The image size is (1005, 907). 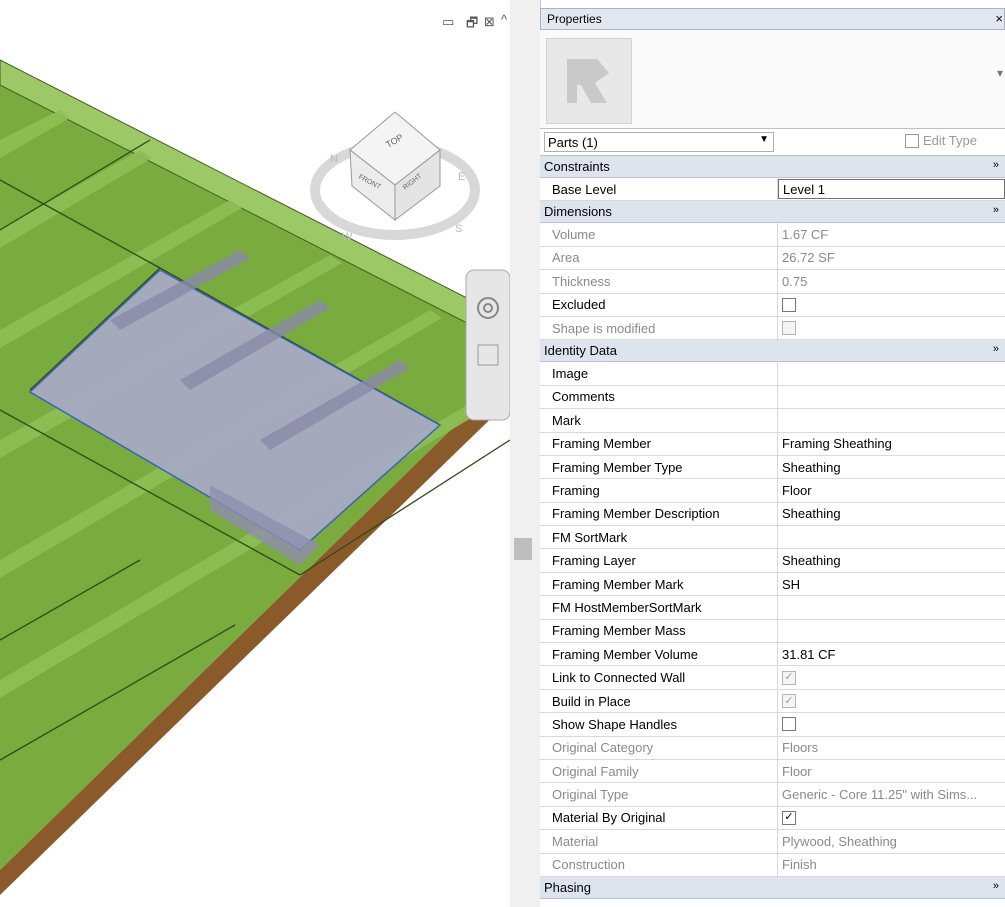 I want to click on property-value: 26.72 SF, so click(x=808, y=258).